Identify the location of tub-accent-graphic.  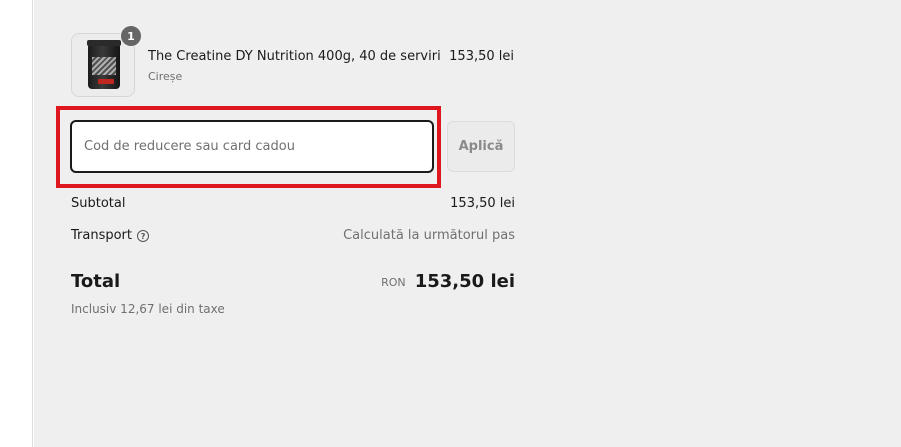
(106, 81).